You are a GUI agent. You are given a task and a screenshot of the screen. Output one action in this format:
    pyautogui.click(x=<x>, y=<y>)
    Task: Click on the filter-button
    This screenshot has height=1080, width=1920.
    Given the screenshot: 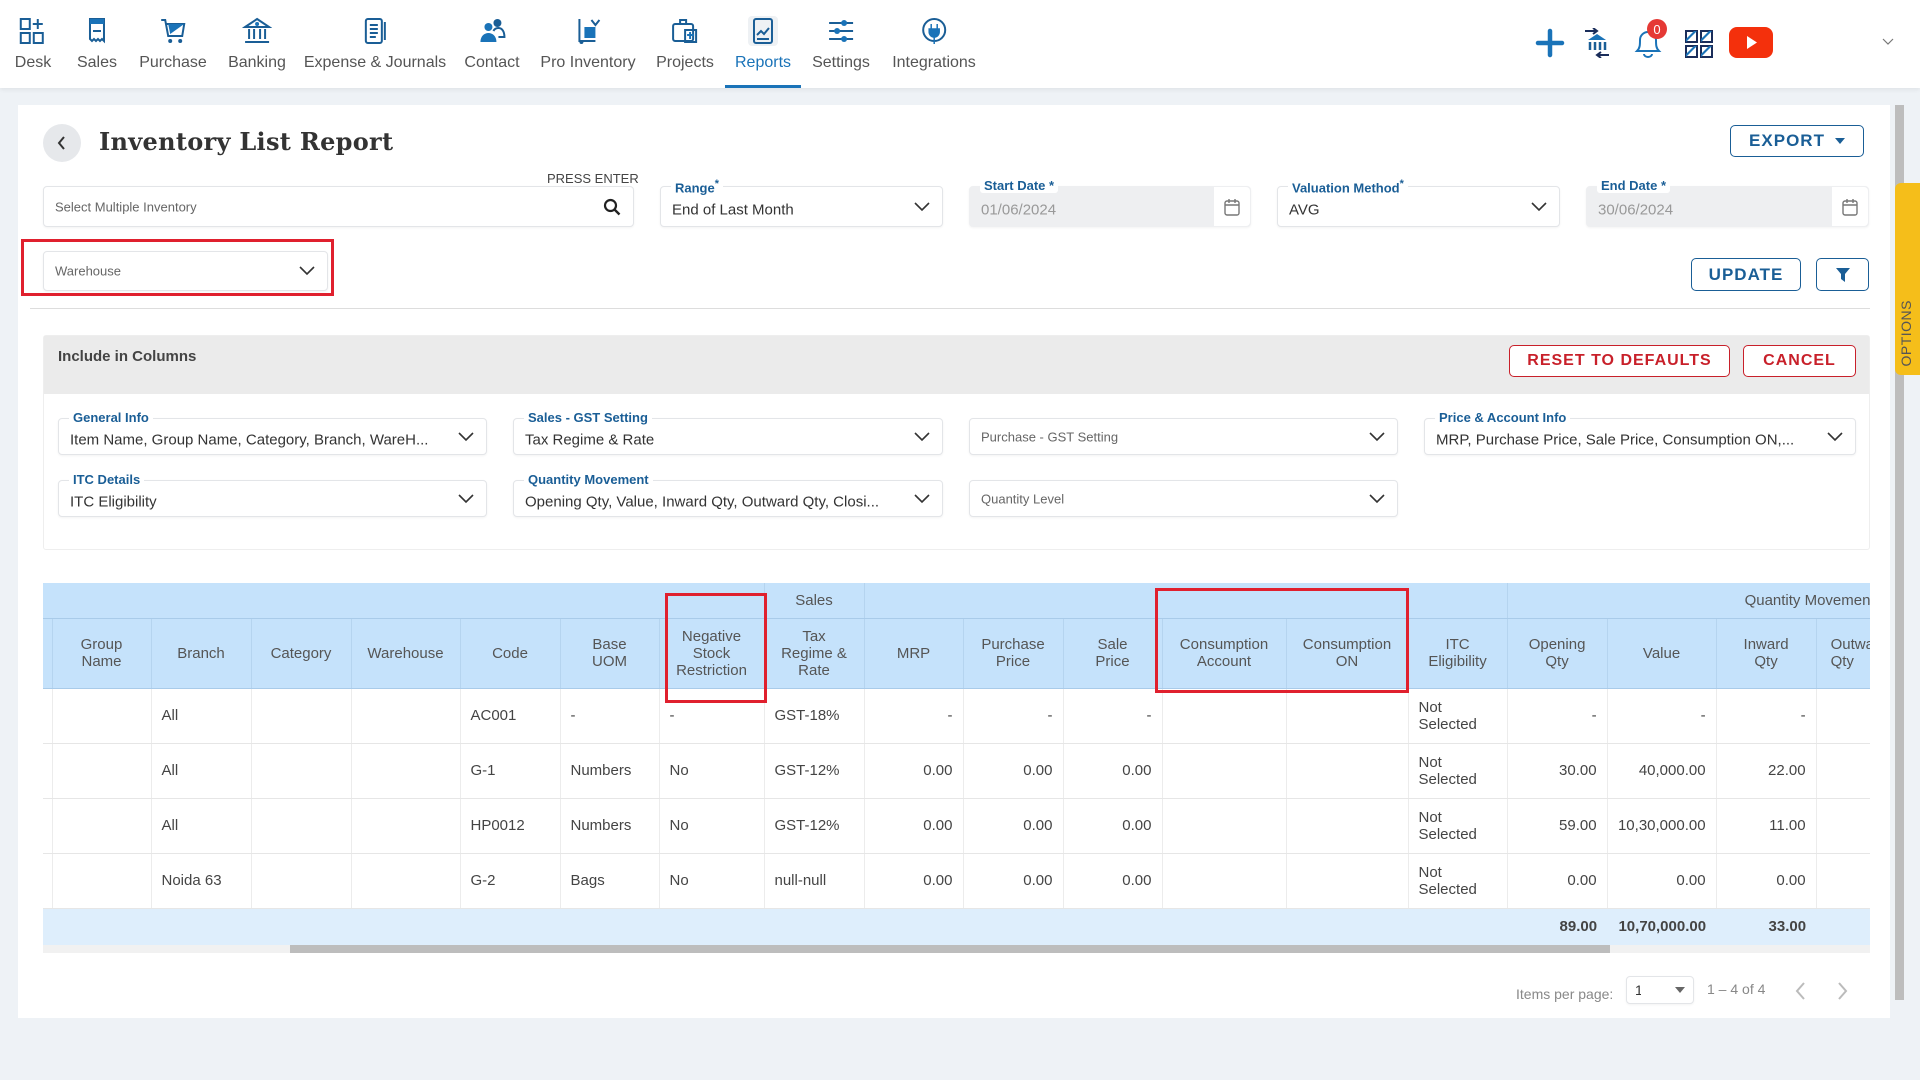 What is the action you would take?
    pyautogui.click(x=1842, y=274)
    